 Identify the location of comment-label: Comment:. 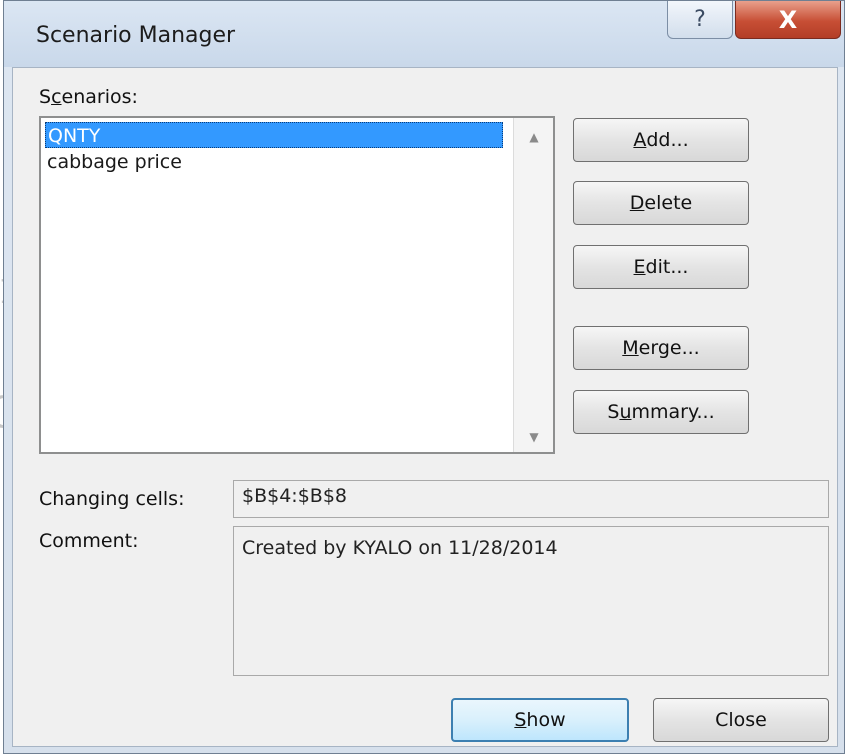
(89, 541).